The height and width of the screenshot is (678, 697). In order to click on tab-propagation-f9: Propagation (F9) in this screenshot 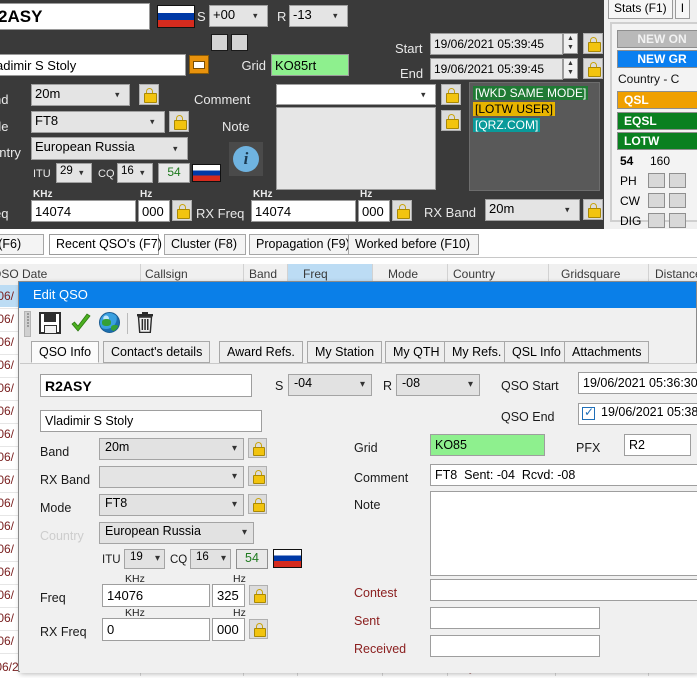, I will do `click(302, 244)`.